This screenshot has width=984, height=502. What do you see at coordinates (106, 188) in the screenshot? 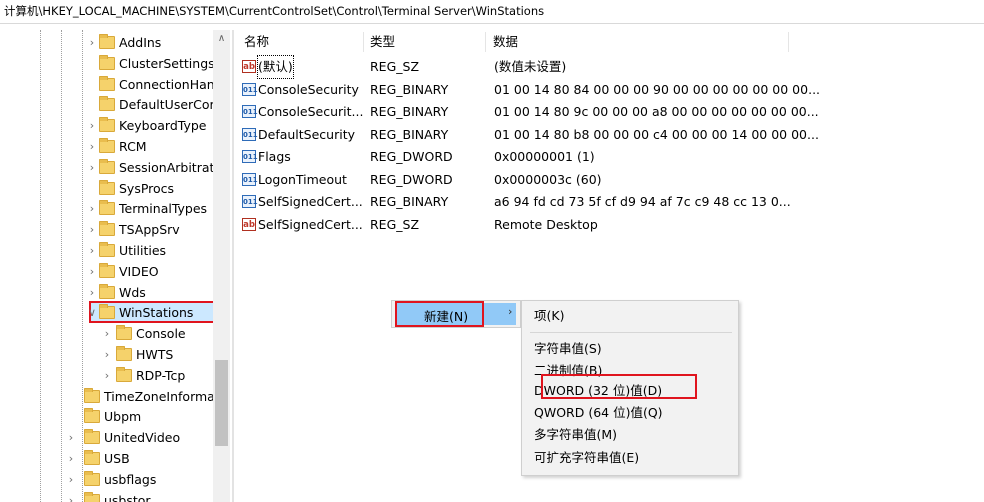
I see `tree-item: SysProcs` at bounding box center [106, 188].